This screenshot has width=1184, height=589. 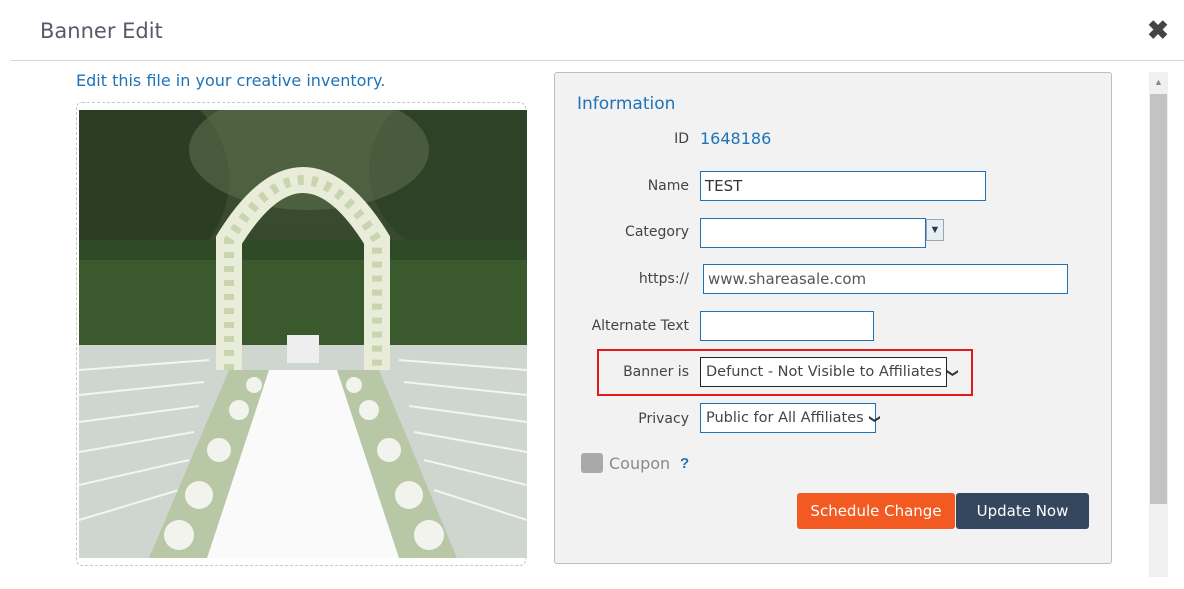 What do you see at coordinates (1158, 299) in the screenshot?
I see `scroll-thumb` at bounding box center [1158, 299].